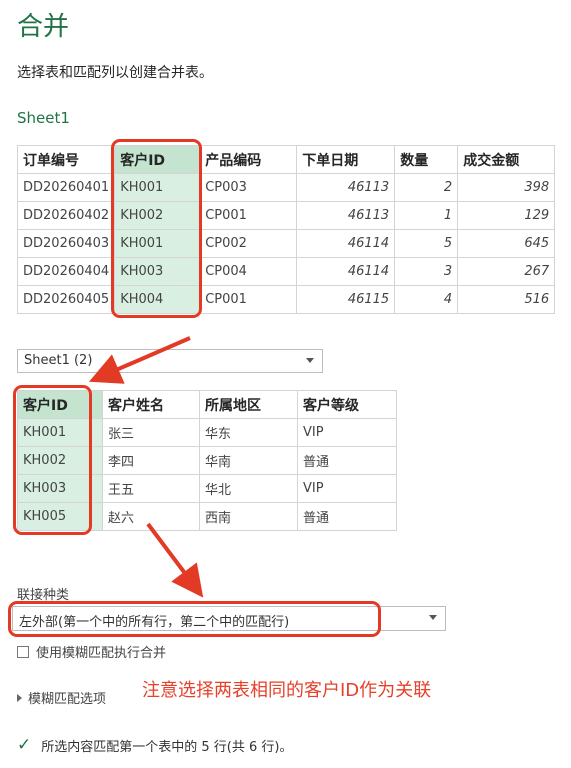 Image resolution: width=571 pixels, height=768 pixels. I want to click on annotation-arrow-to-join-kind, so click(175, 560).